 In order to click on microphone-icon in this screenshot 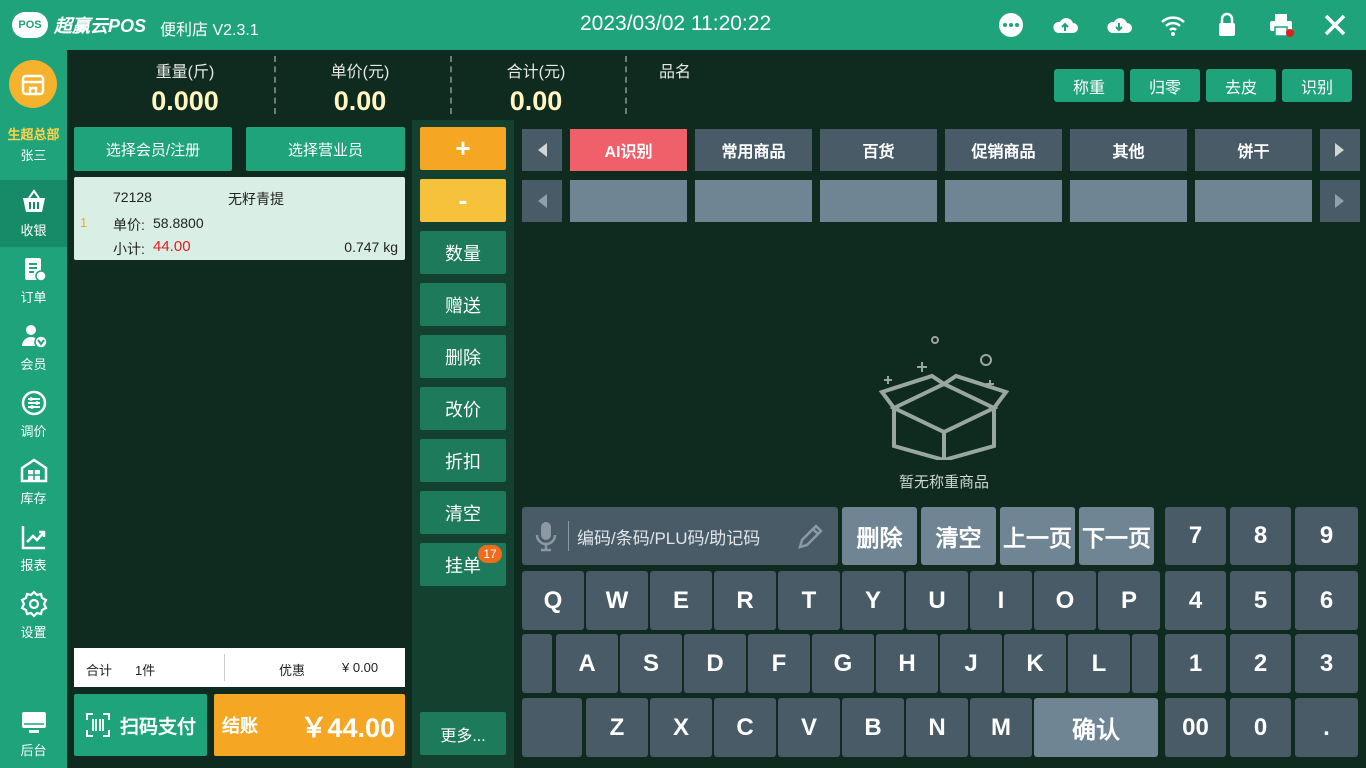, I will do `click(546, 536)`.